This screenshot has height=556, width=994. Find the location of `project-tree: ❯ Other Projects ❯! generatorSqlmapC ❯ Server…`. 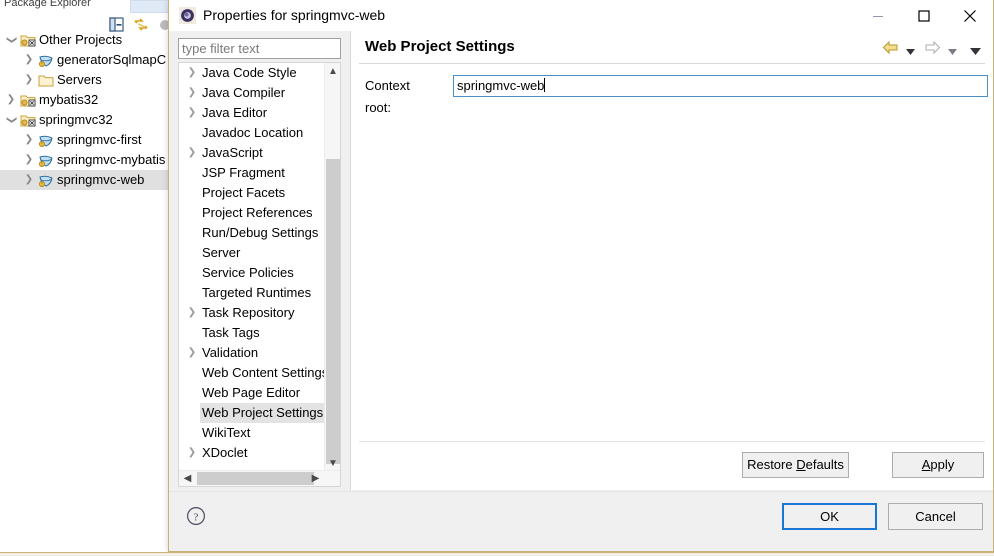

project-tree: ❯ Other Projects ❯! generatorSqlmapC ❯ Server… is located at coordinates (85, 110).